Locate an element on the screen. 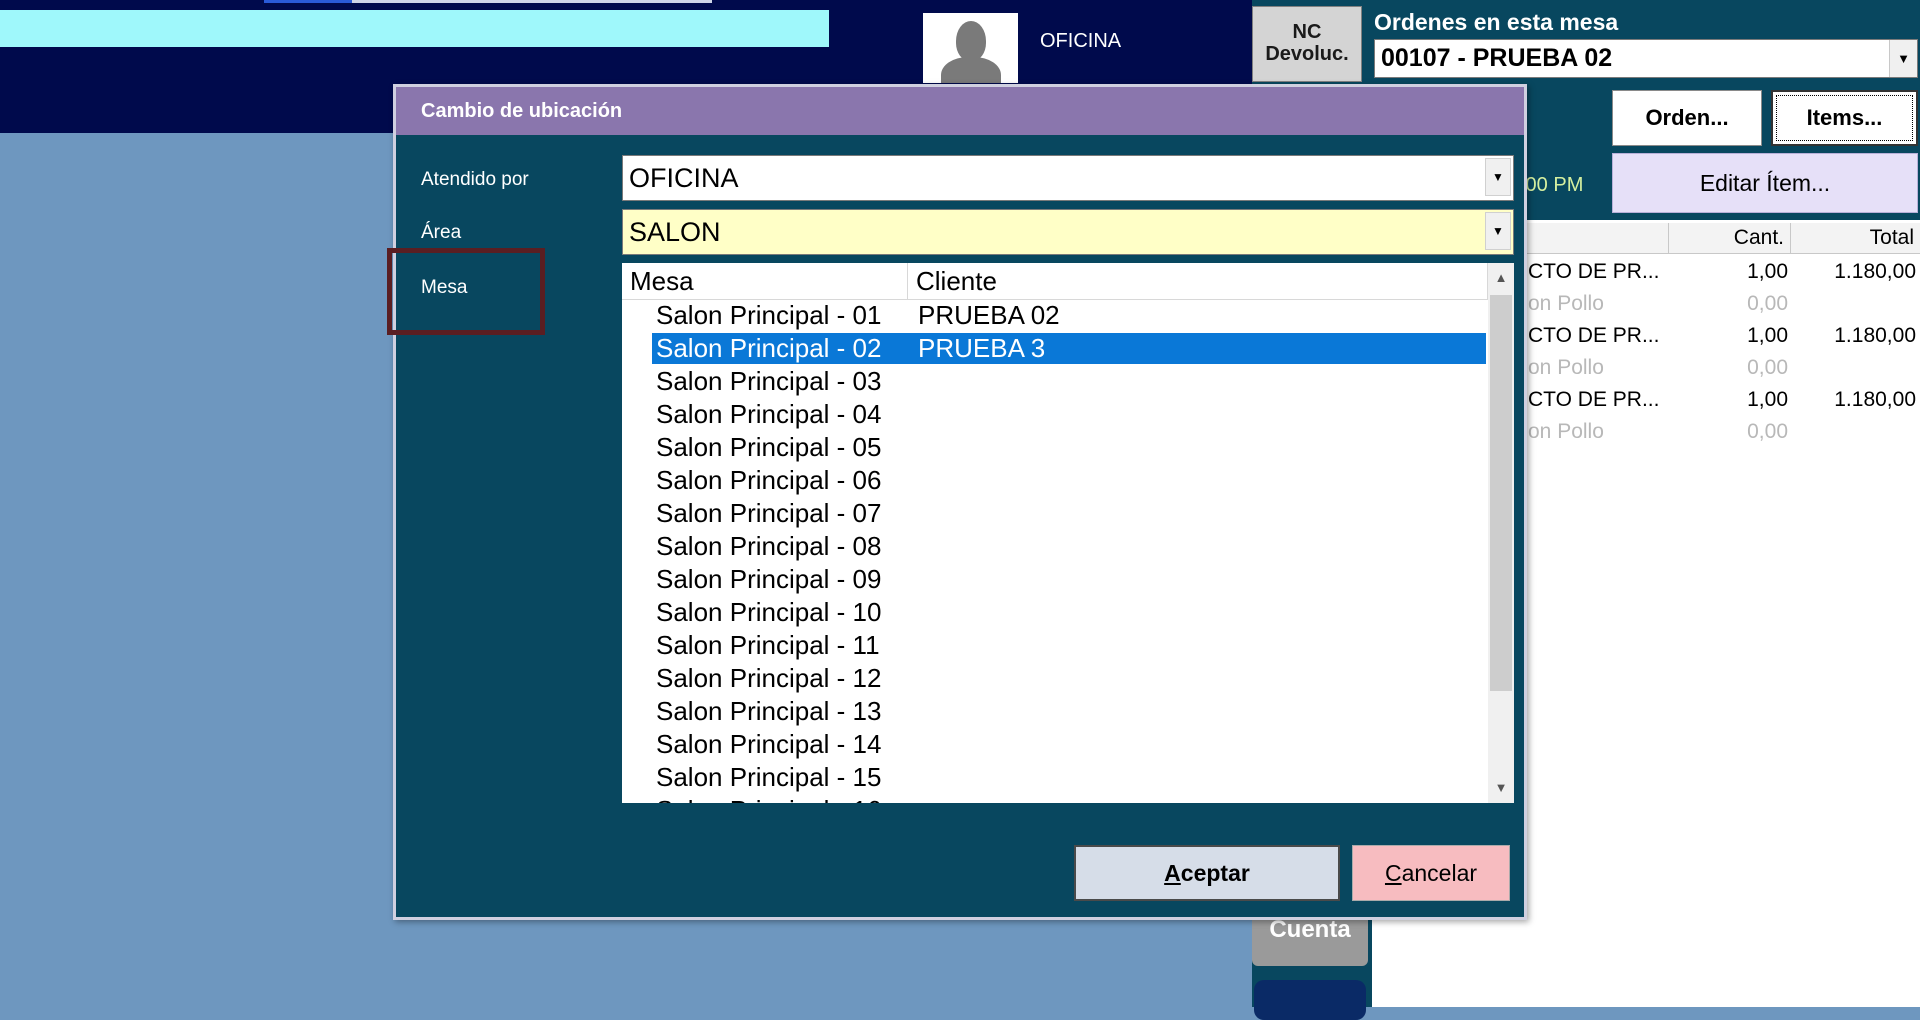 The image size is (1920, 1020). mesa-list-item: Salon Principal - 15 is located at coordinates (1055, 777).